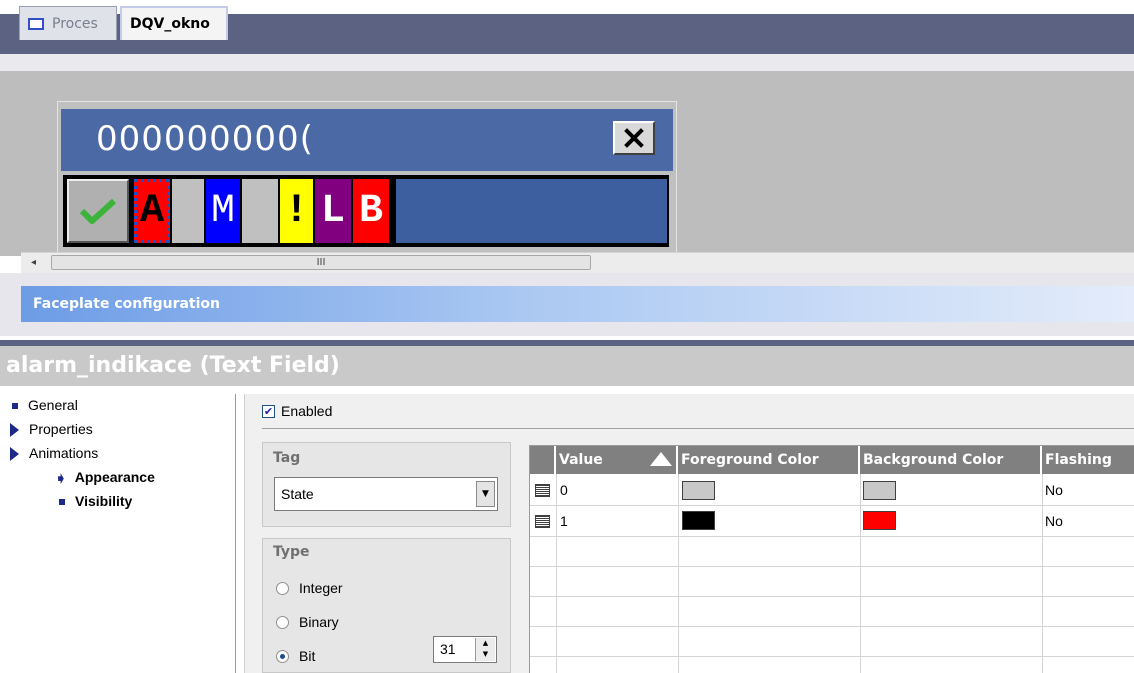 The image size is (1134, 673). Describe the element at coordinates (617, 460) in the screenshot. I see `column-value: Value` at that location.